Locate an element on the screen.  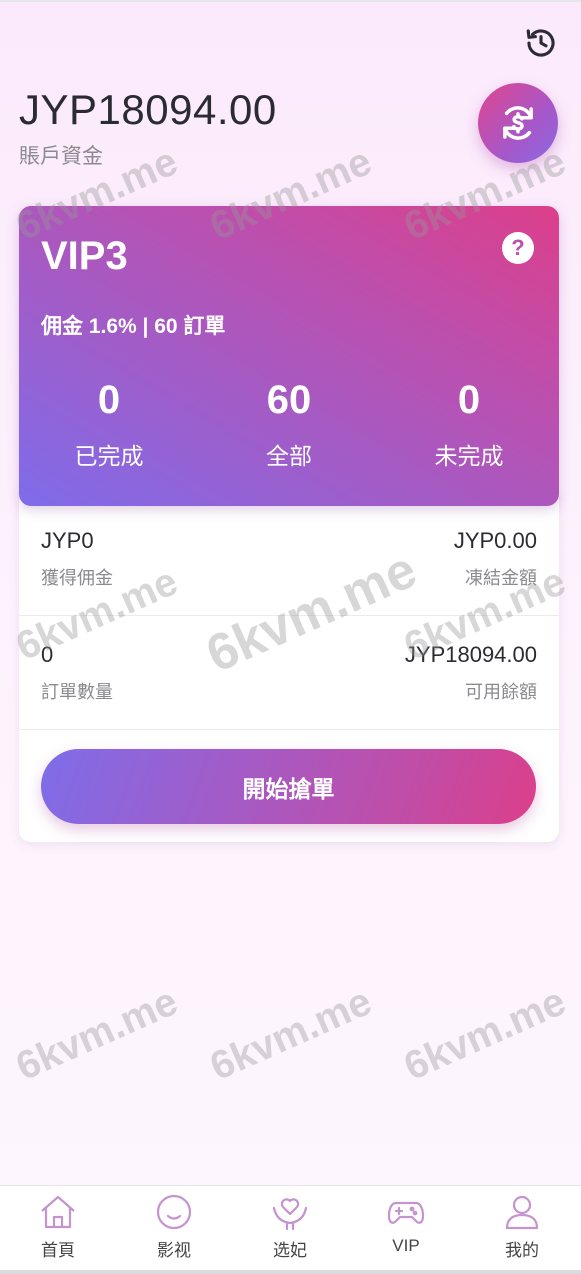
account-balance: JYP18094.00 is located at coordinates (148, 109).